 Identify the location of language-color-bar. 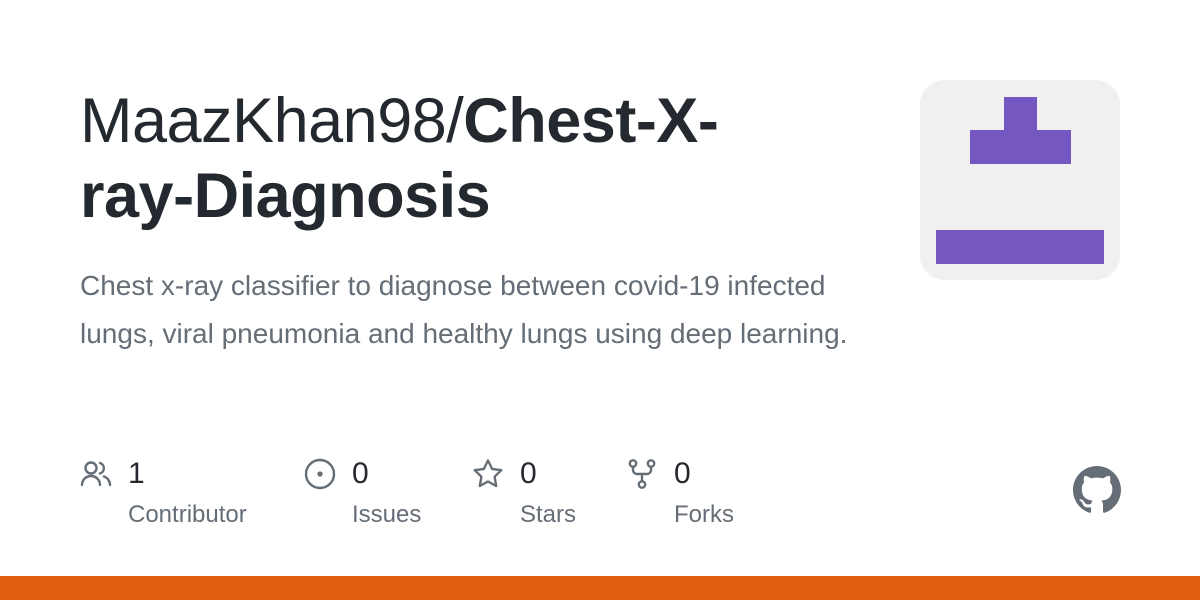
(600, 588).